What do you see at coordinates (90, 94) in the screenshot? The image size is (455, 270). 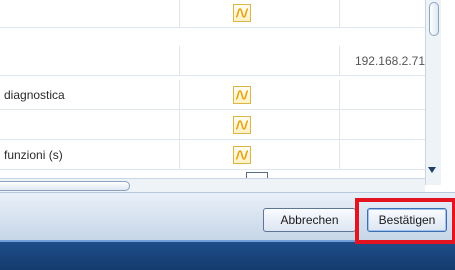 I see `row-label: diagnostica` at bounding box center [90, 94].